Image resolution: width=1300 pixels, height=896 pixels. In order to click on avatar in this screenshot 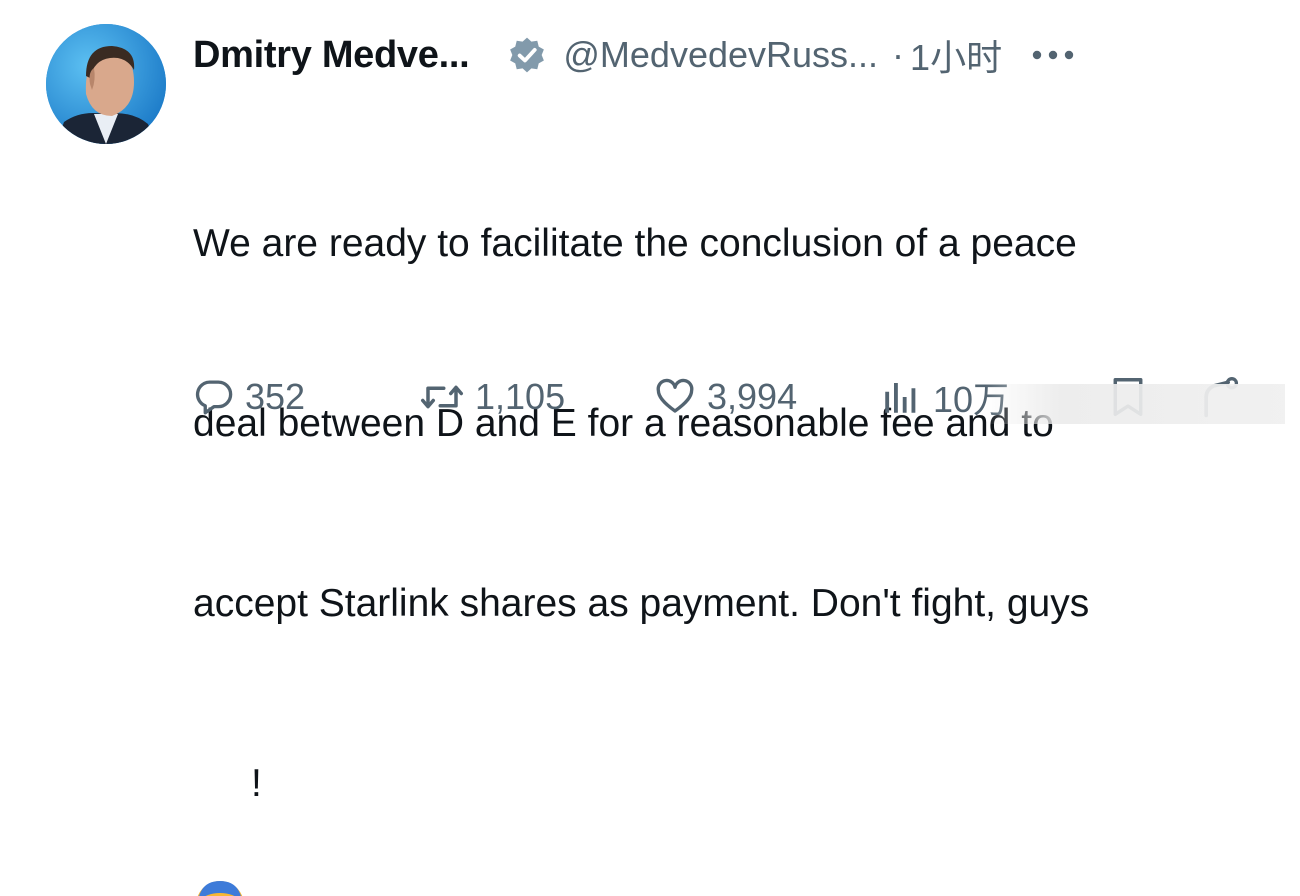, I will do `click(106, 84)`.